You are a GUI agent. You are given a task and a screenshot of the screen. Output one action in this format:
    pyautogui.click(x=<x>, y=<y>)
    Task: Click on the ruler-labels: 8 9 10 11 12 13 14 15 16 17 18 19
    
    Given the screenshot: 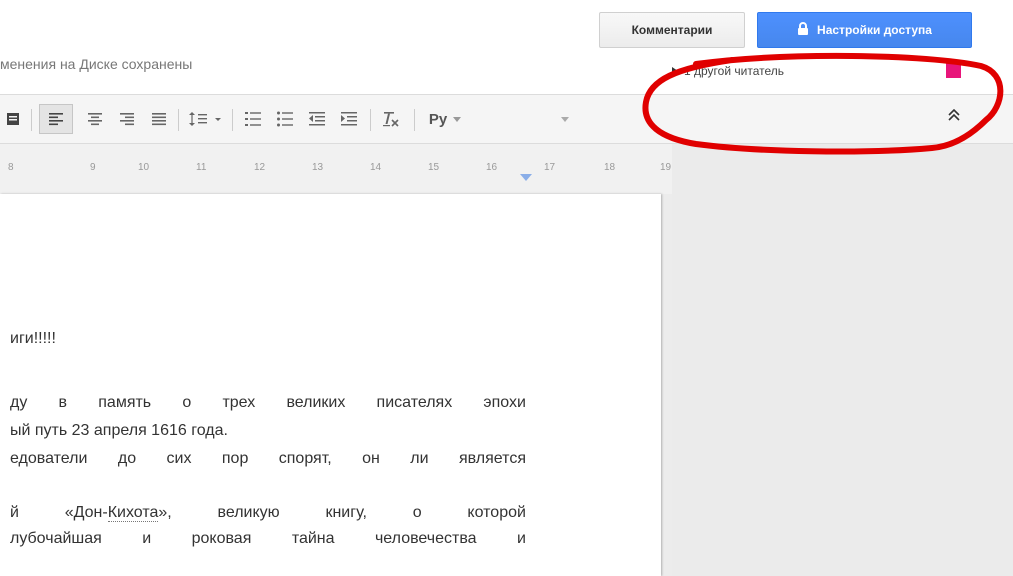 What is the action you would take?
    pyautogui.click(x=336, y=169)
    